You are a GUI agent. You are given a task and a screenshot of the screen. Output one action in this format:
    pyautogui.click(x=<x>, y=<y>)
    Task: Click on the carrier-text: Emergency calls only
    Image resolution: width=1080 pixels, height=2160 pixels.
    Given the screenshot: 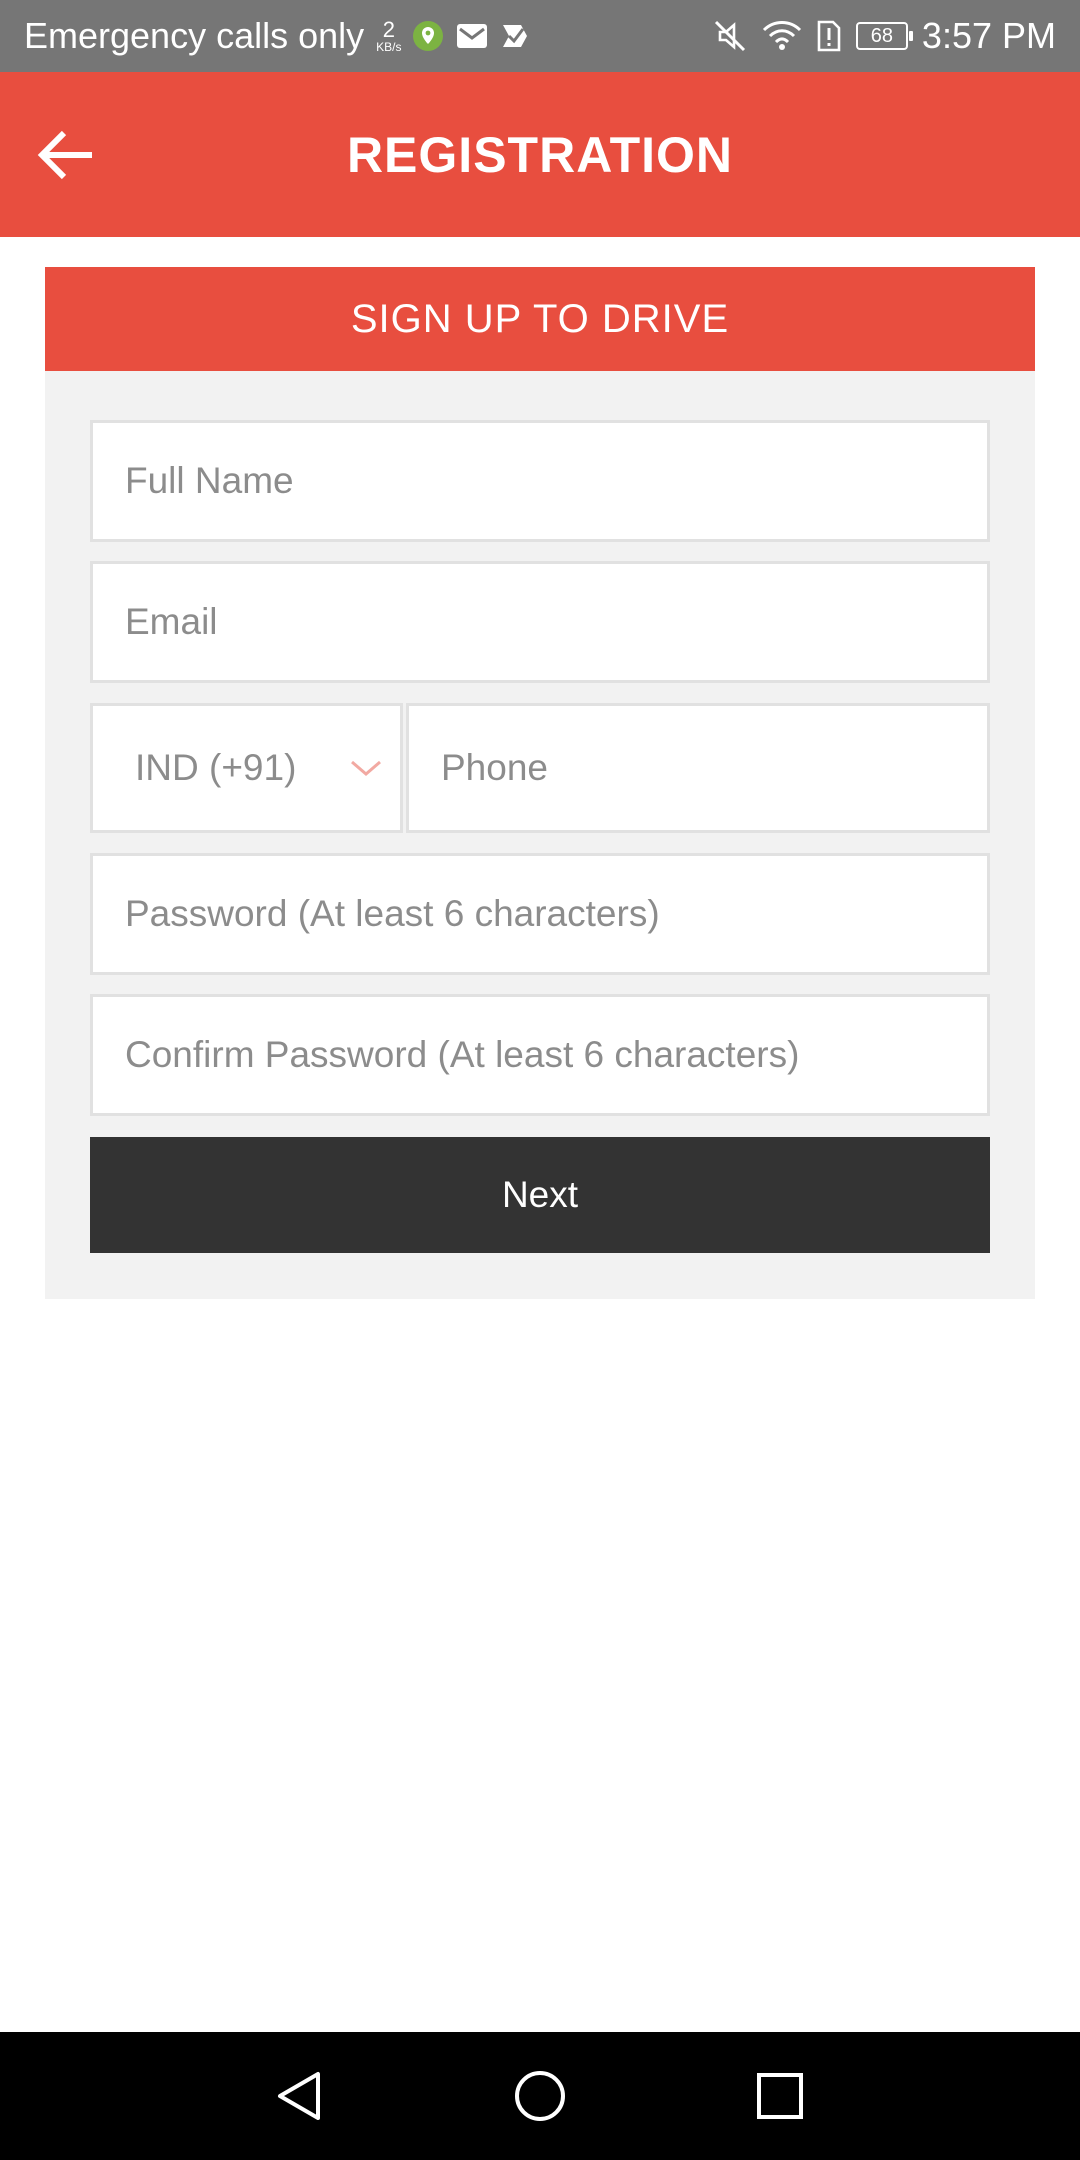 What is the action you would take?
    pyautogui.click(x=194, y=35)
    